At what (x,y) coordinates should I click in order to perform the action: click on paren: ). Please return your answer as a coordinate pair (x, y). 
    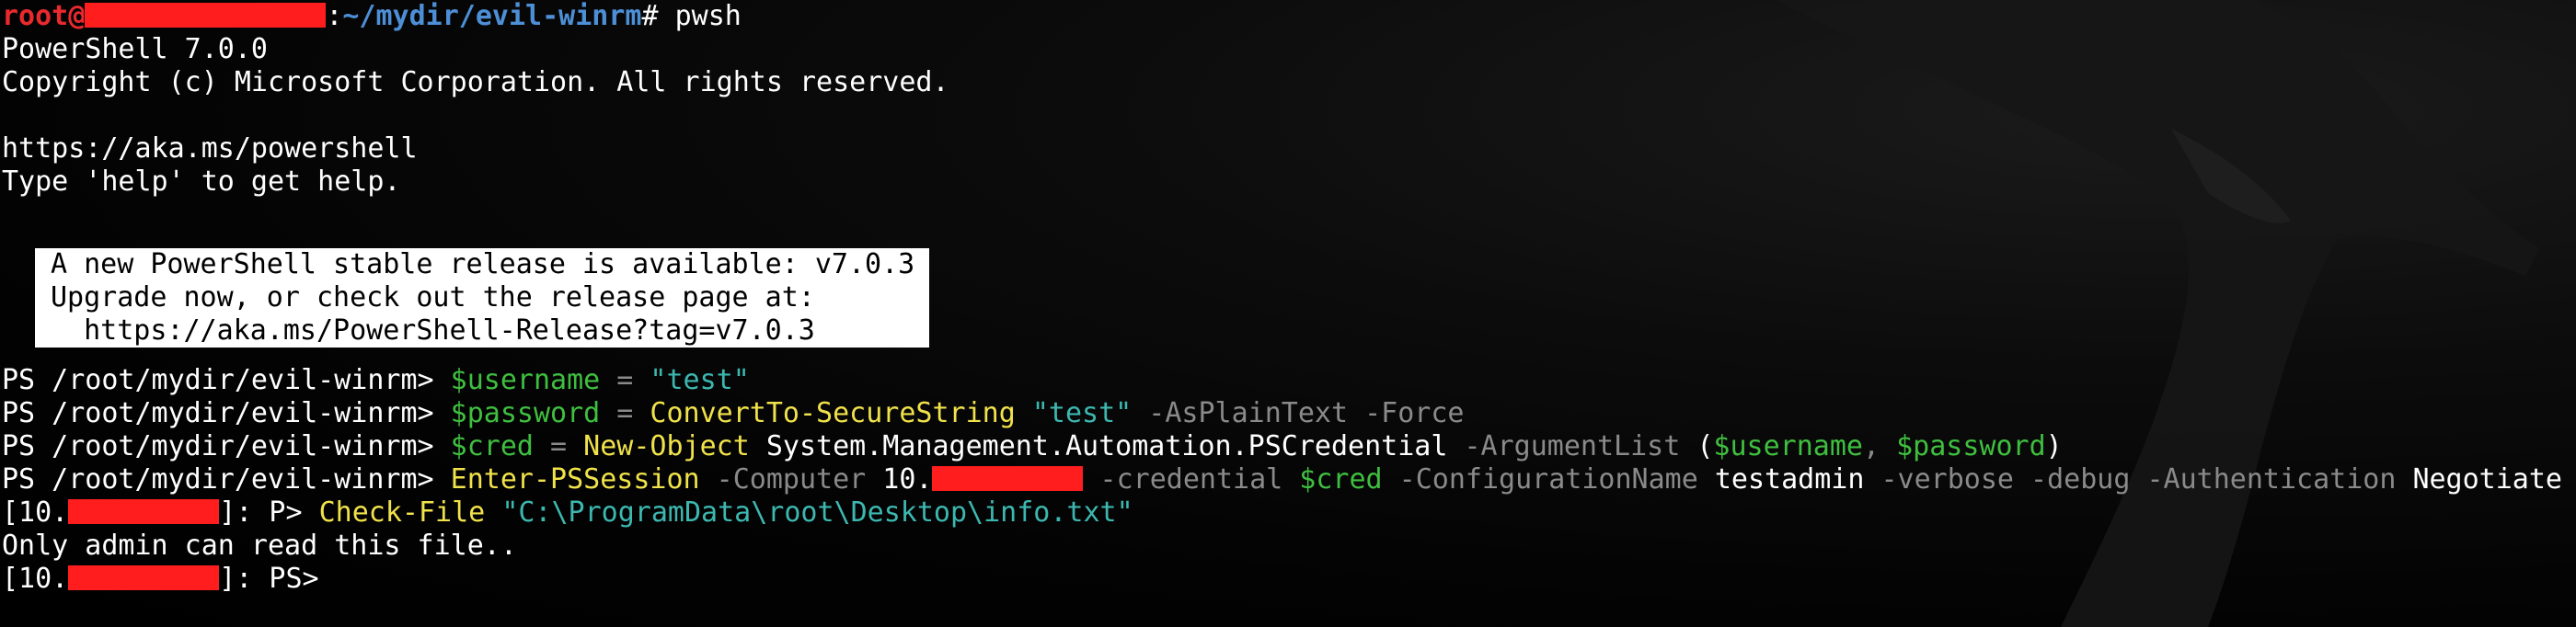
    Looking at the image, I should click on (2054, 446).